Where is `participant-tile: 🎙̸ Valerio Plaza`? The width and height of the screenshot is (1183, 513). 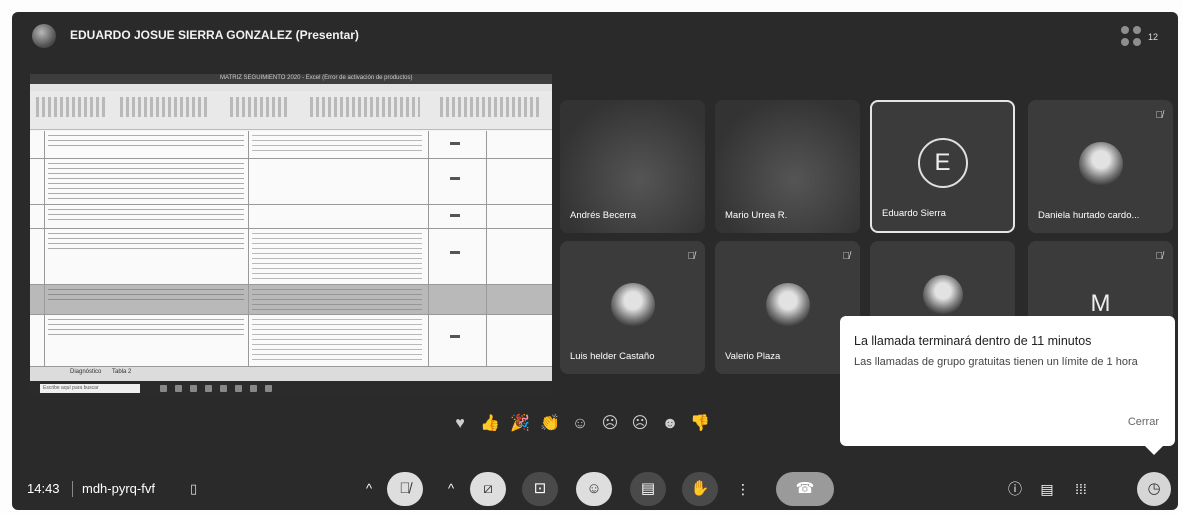 participant-tile: 🎙̸ Valerio Plaza is located at coordinates (787, 307).